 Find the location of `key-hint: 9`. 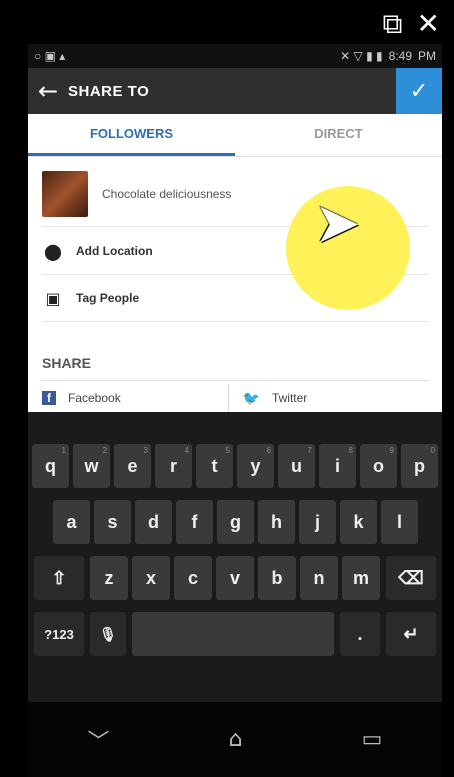

key-hint: 9 is located at coordinates (391, 450).